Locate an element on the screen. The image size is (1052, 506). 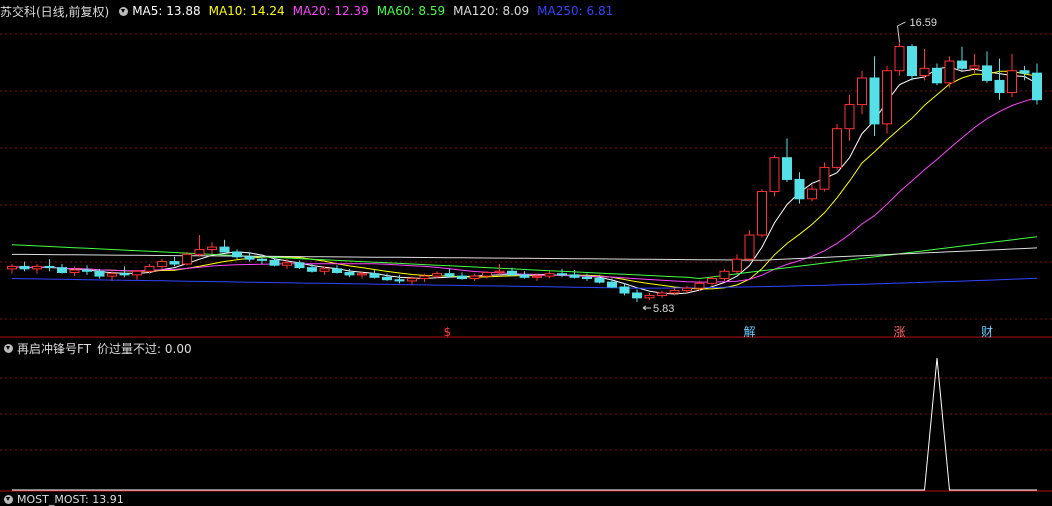
ma-legend-item: MA60: 8.59 is located at coordinates (411, 11).